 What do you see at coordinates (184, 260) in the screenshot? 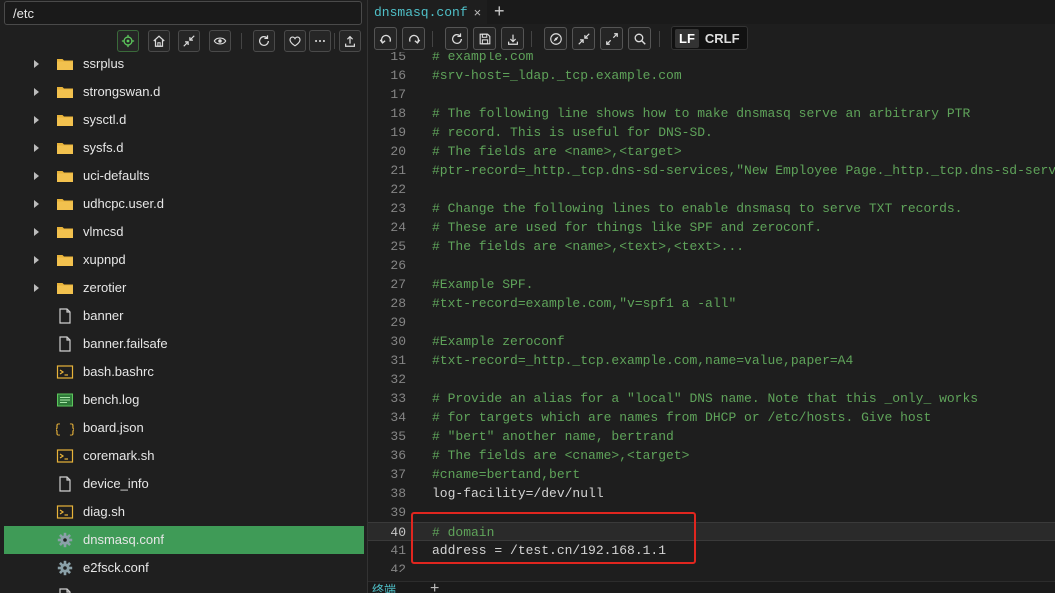
I see `tree-folder-item: xupnpd` at bounding box center [184, 260].